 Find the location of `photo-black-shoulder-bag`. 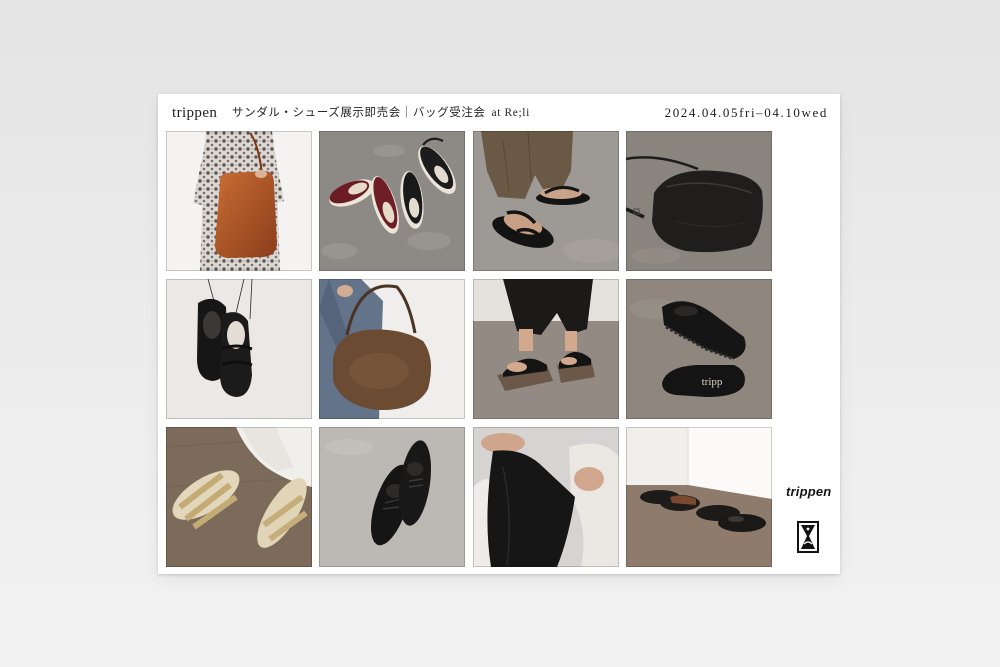

photo-black-shoulder-bag is located at coordinates (698, 201).